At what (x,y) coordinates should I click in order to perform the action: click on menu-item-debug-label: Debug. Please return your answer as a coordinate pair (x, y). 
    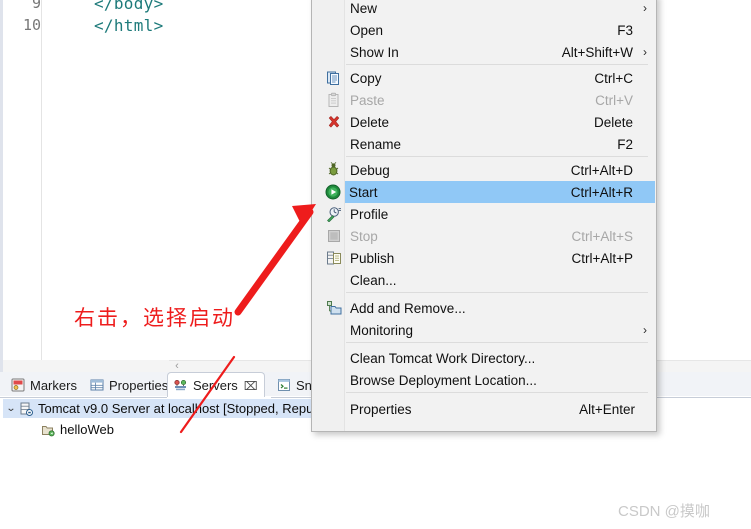
    Looking at the image, I should click on (370, 170).